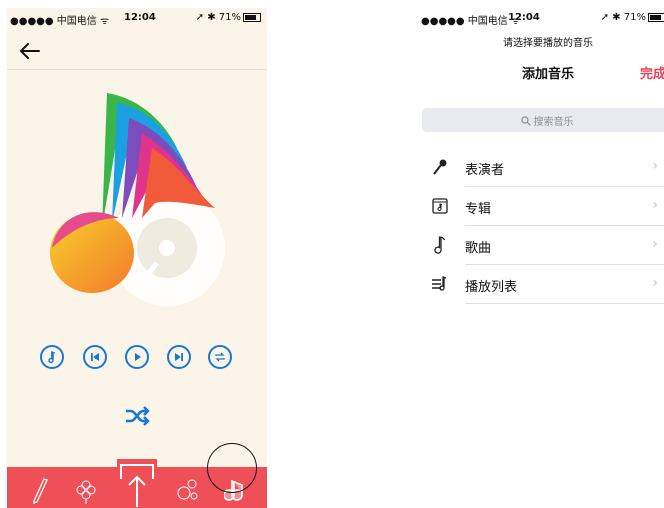 The width and height of the screenshot is (664, 508). Describe the element at coordinates (137, 69) in the screenshot. I see `header-divider` at that location.